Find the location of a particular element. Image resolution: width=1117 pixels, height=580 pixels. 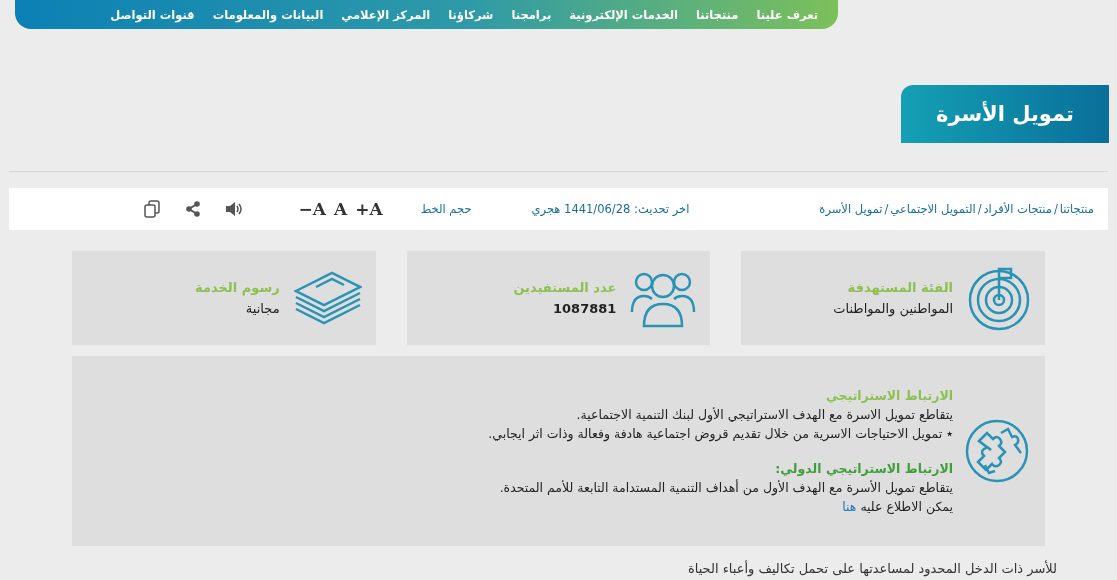

card-value: 1087881 is located at coordinates (584, 308).